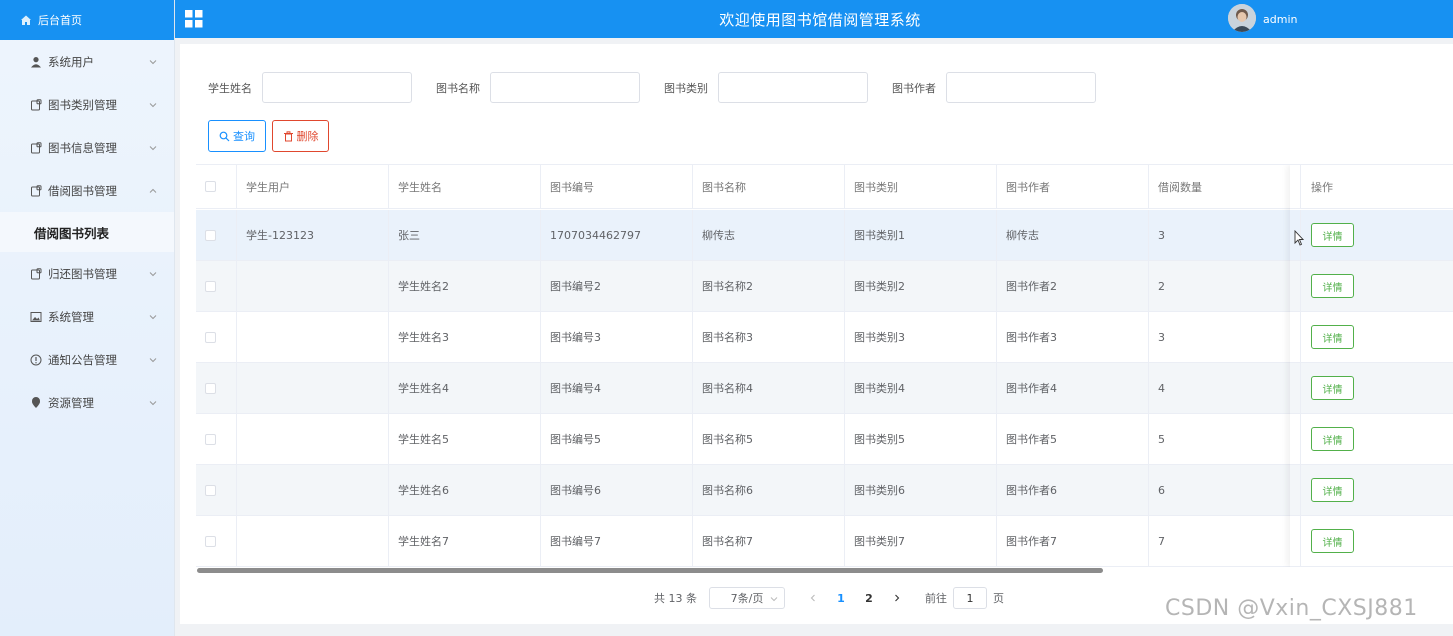 The image size is (1453, 636). I want to click on table-cell: 图书类别3, so click(921, 337).